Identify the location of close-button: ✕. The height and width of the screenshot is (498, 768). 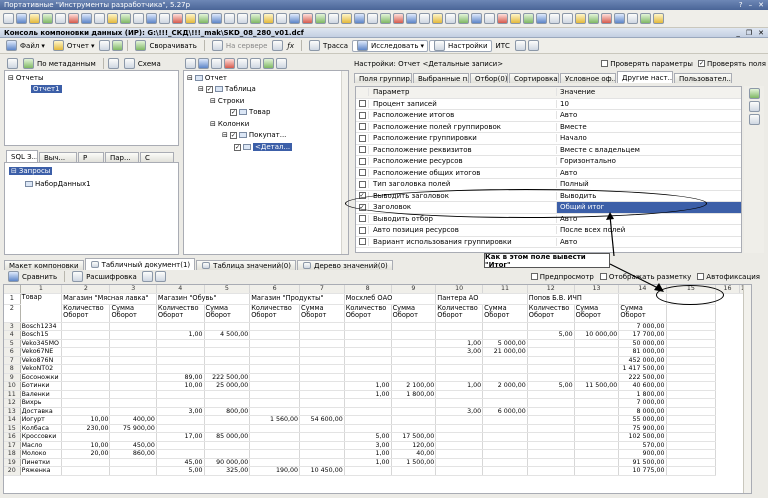
(761, 5).